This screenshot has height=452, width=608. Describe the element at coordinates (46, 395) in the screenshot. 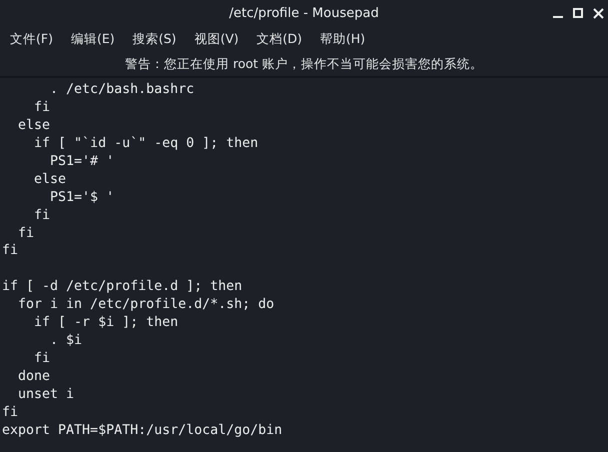

I see `code-line: unset i` at that location.